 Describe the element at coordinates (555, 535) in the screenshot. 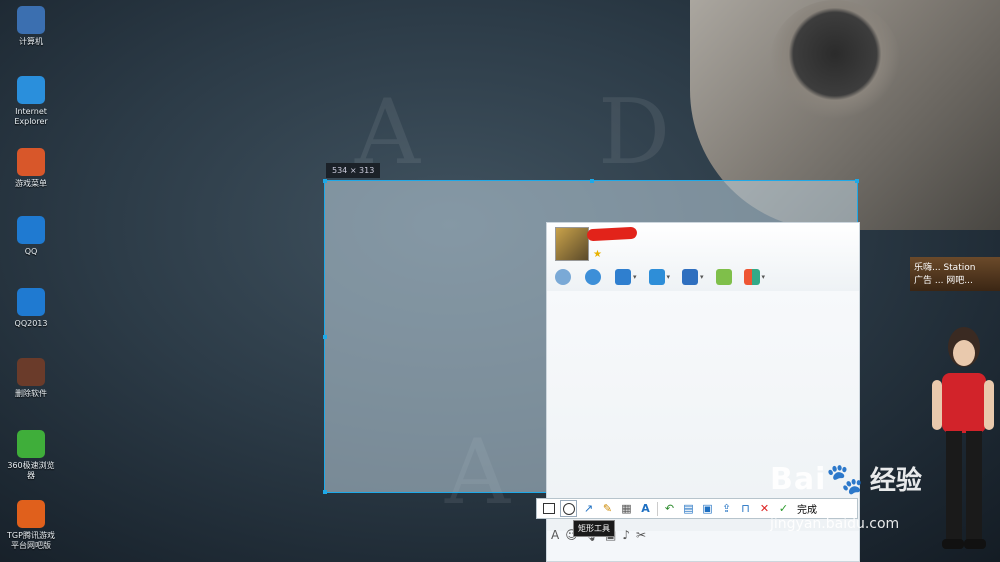

I see `font-icon: A` at that location.